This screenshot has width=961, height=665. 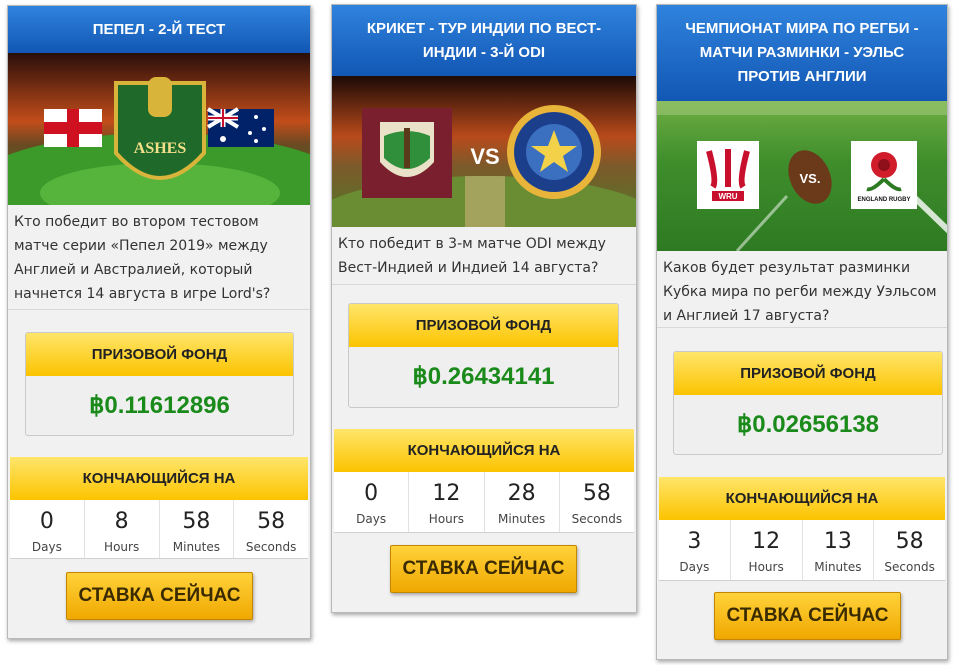 I want to click on countdown-timer: 3 Days 12 Hours 13 Minutes 58 Seconds, so click(x=802, y=550).